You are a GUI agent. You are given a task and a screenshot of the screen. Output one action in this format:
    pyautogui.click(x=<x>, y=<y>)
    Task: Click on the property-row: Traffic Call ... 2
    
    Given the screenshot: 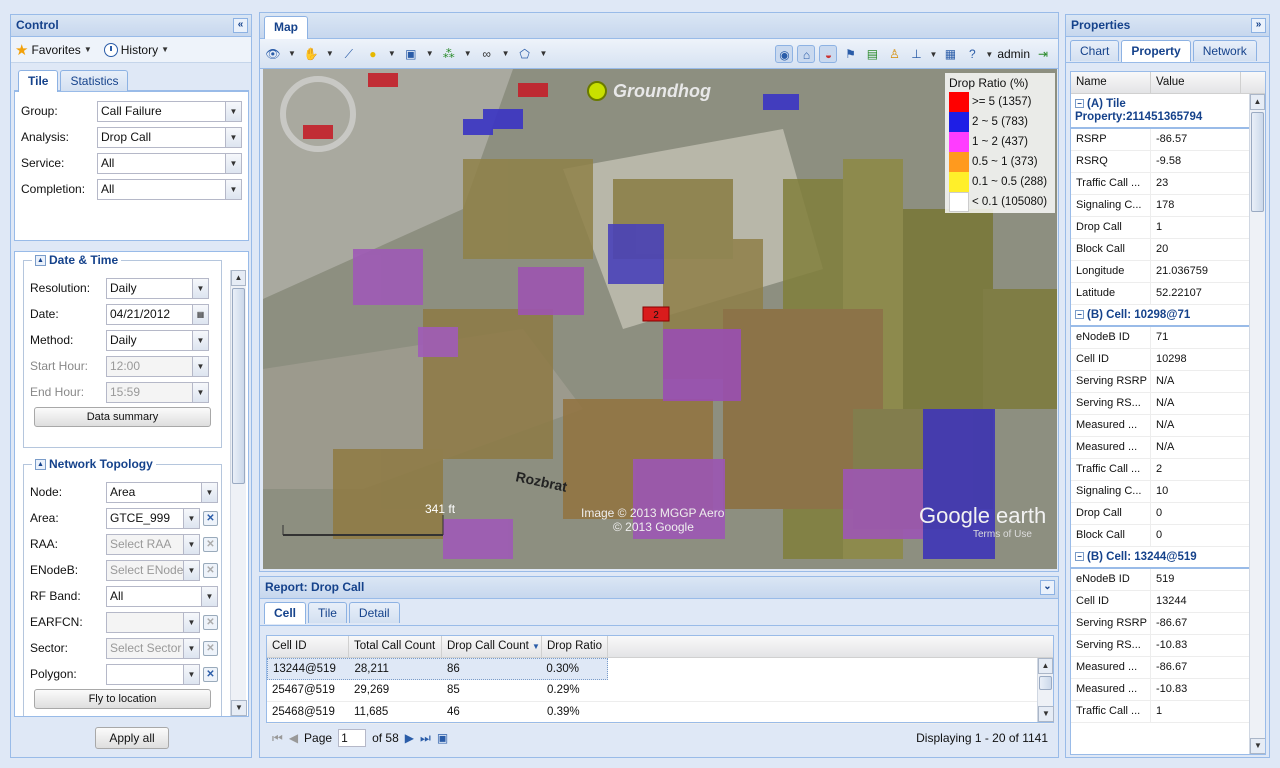 What is the action you would take?
    pyautogui.click(x=1160, y=470)
    